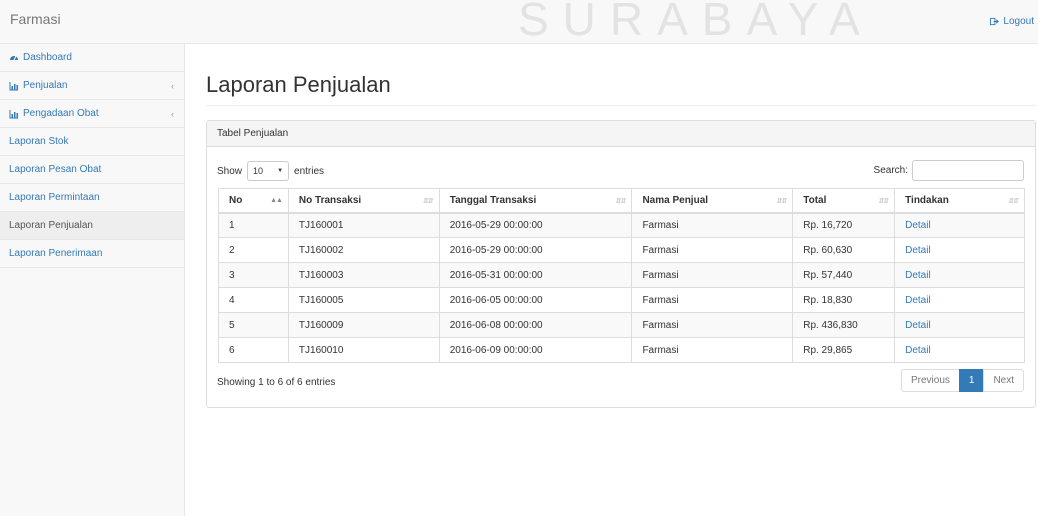  What do you see at coordinates (968, 170) in the screenshot?
I see `search-input` at bounding box center [968, 170].